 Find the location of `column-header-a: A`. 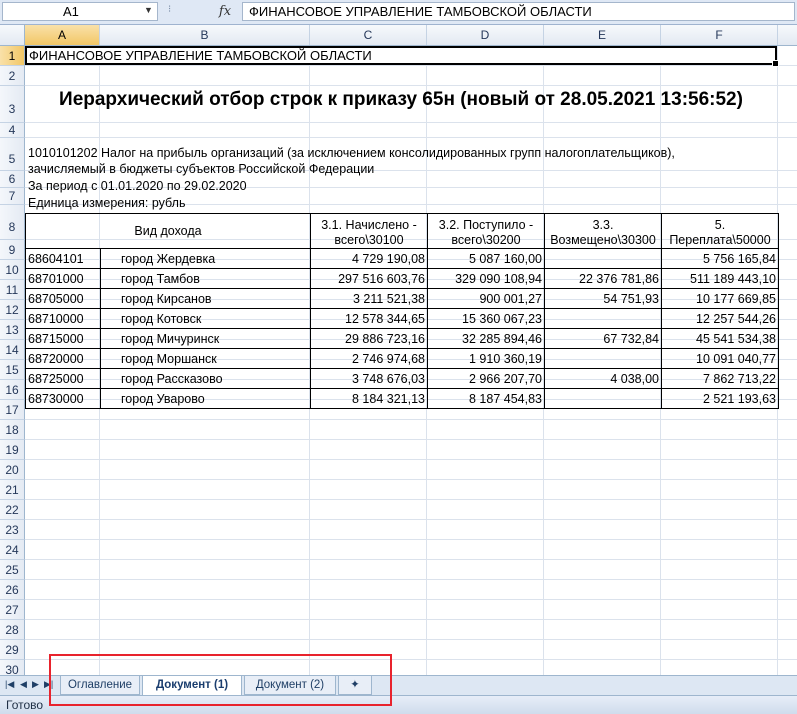

column-header-a: A is located at coordinates (62, 35).